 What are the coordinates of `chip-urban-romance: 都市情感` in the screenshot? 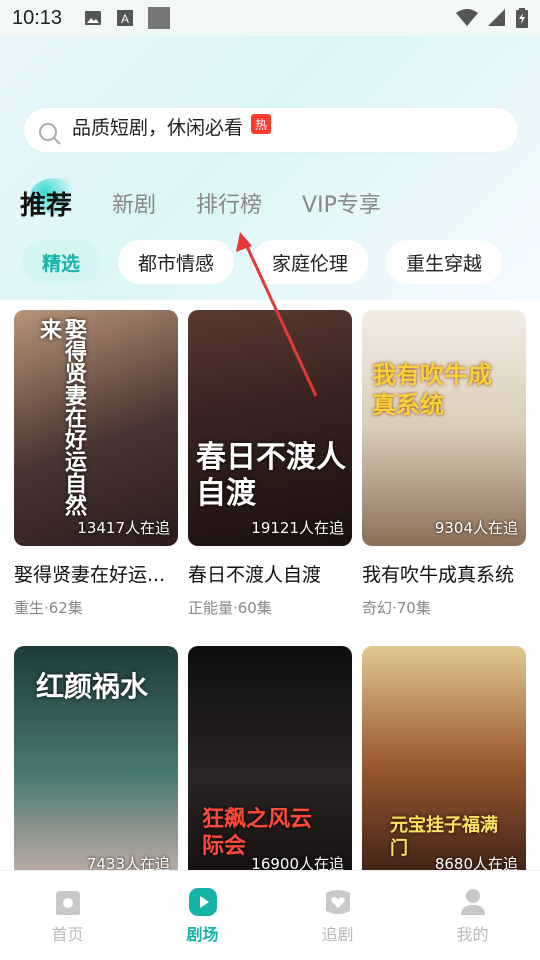 It's located at (176, 262).